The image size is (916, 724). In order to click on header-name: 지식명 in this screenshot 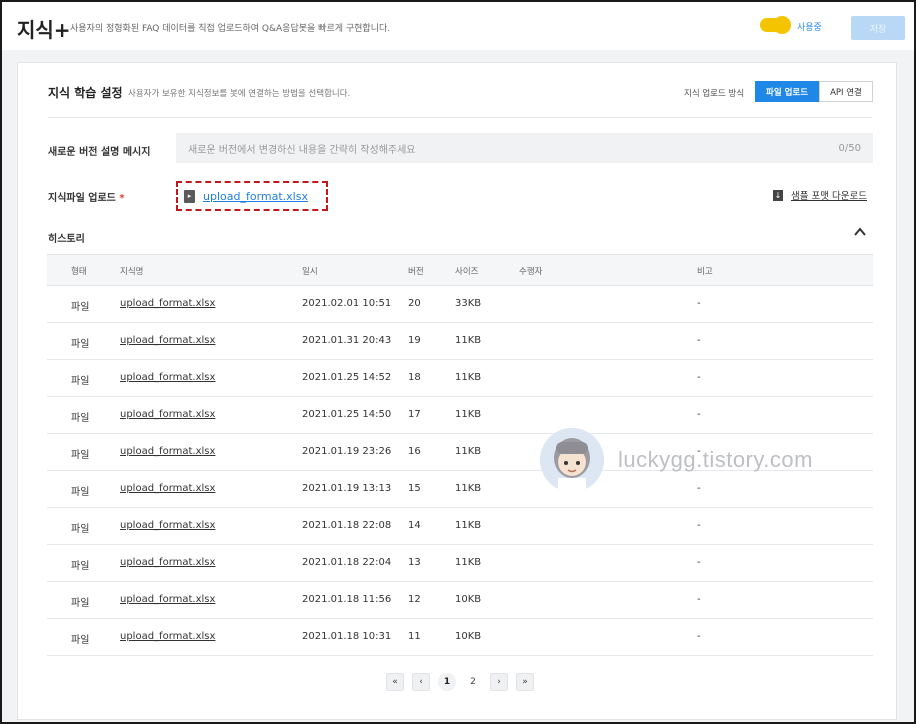, I will do `click(132, 272)`.